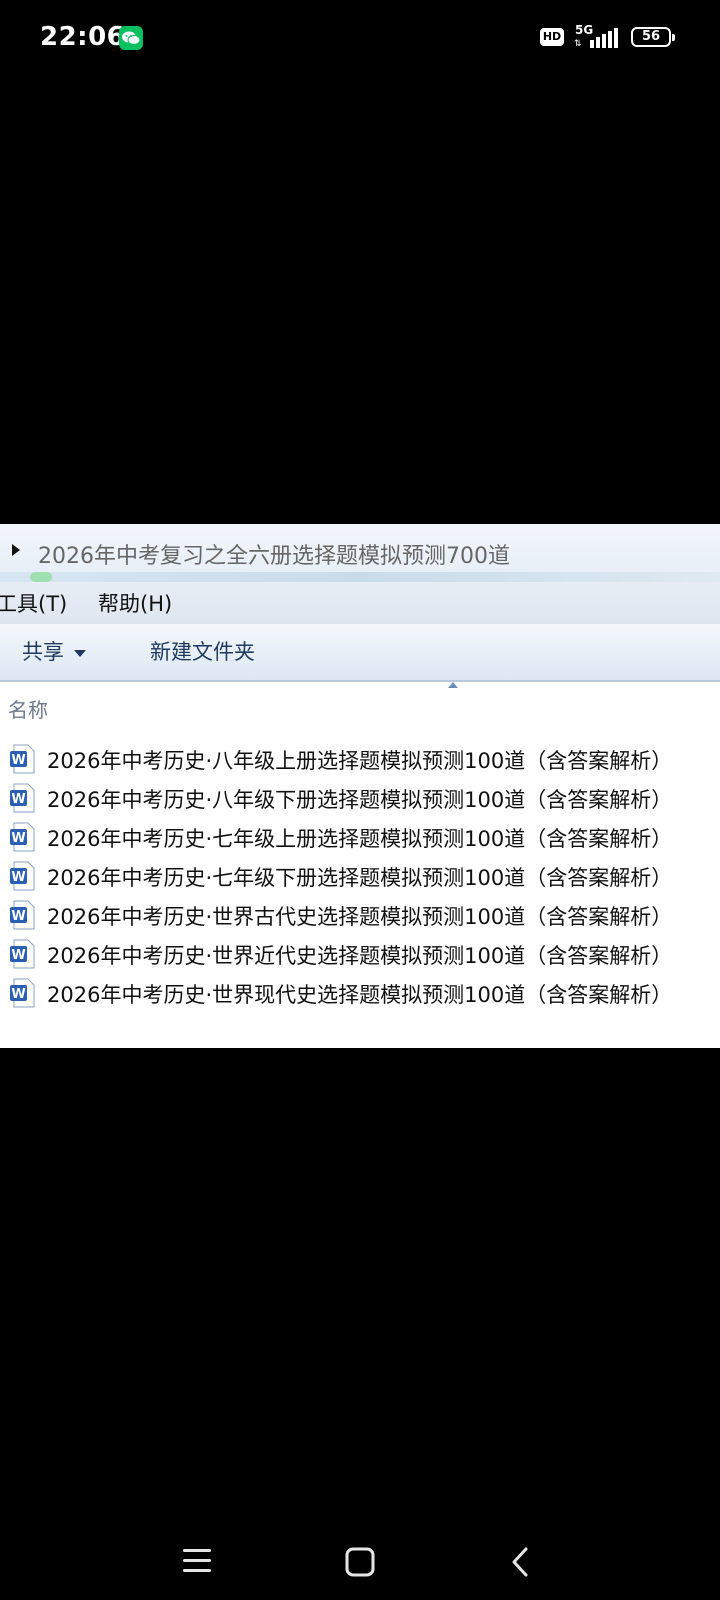 This screenshot has height=1600, width=720. What do you see at coordinates (16, 550) in the screenshot?
I see `expand-arrow-icon` at bounding box center [16, 550].